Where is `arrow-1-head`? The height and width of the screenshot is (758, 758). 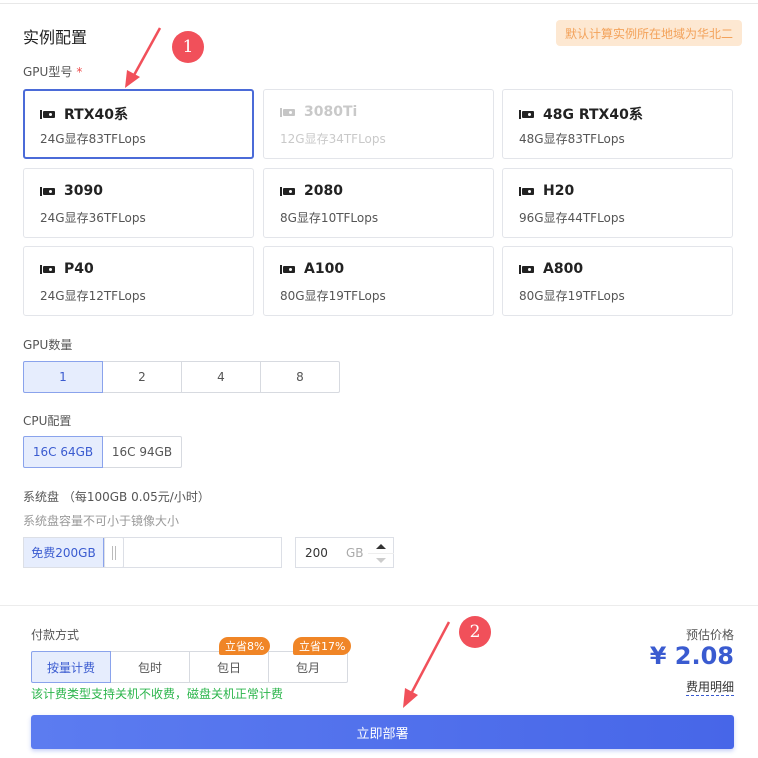 arrow-1-head is located at coordinates (132, 79).